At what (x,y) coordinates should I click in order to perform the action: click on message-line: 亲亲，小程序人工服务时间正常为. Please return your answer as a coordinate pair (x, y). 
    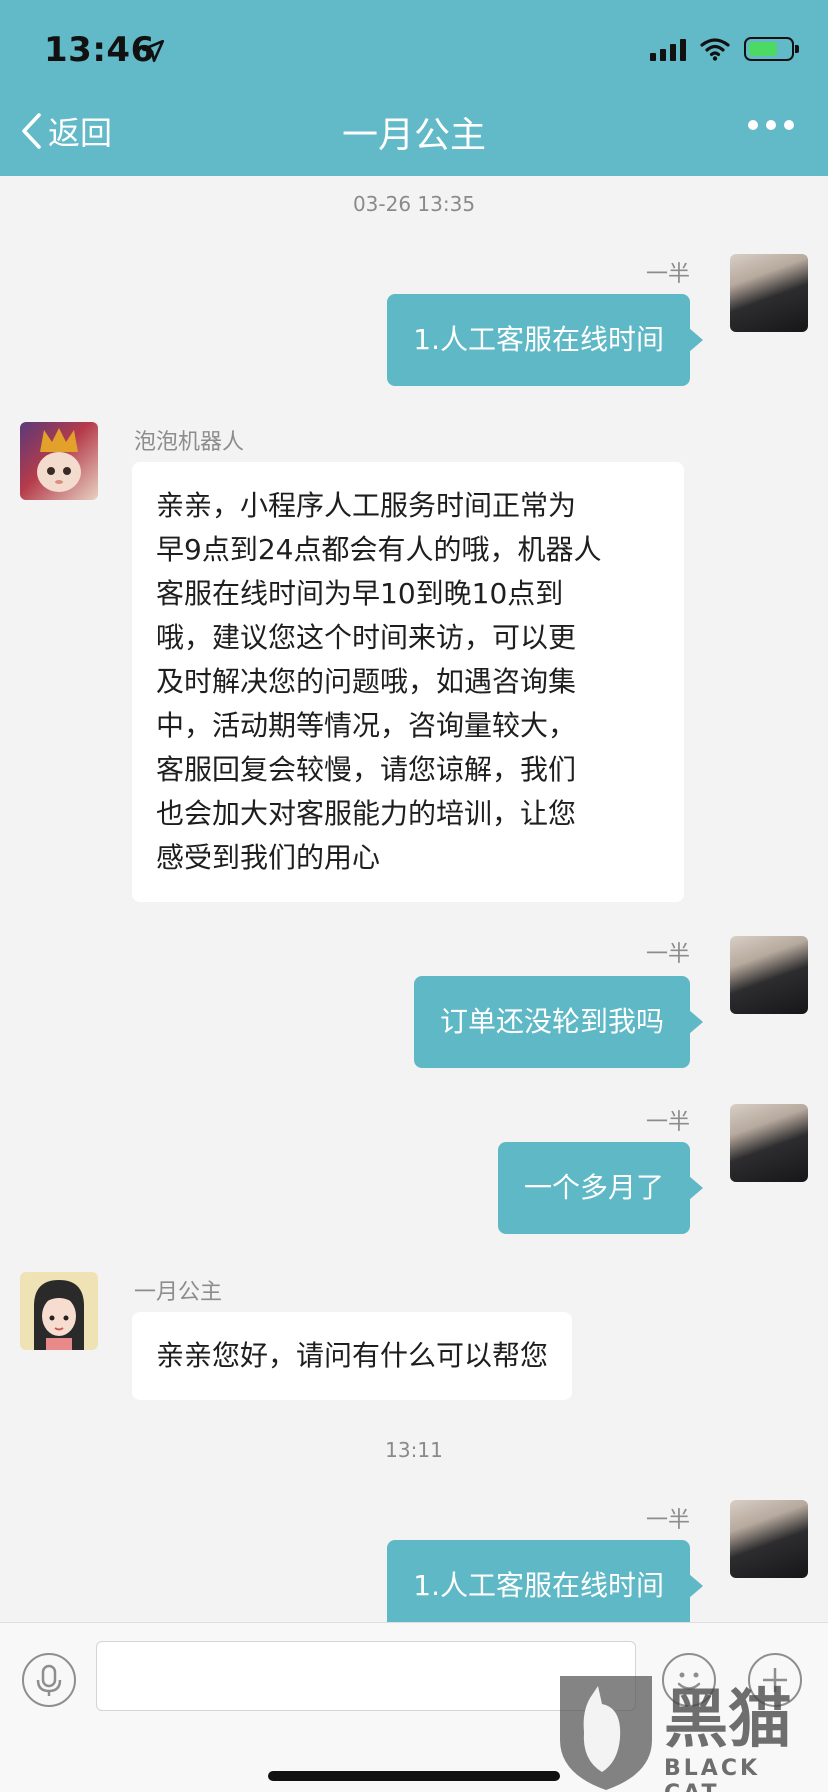
    Looking at the image, I should click on (366, 505).